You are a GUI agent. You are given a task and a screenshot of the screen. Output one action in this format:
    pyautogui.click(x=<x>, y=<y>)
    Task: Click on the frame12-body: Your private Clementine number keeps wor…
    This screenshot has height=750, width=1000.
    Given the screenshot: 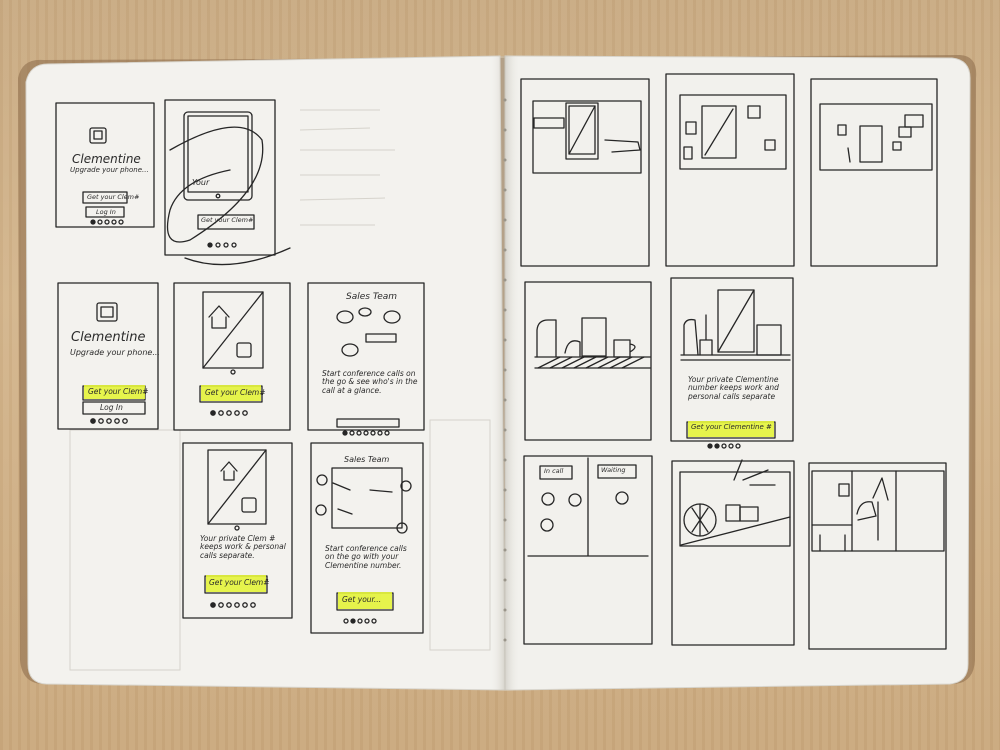 What is the action you would take?
    pyautogui.click(x=733, y=388)
    